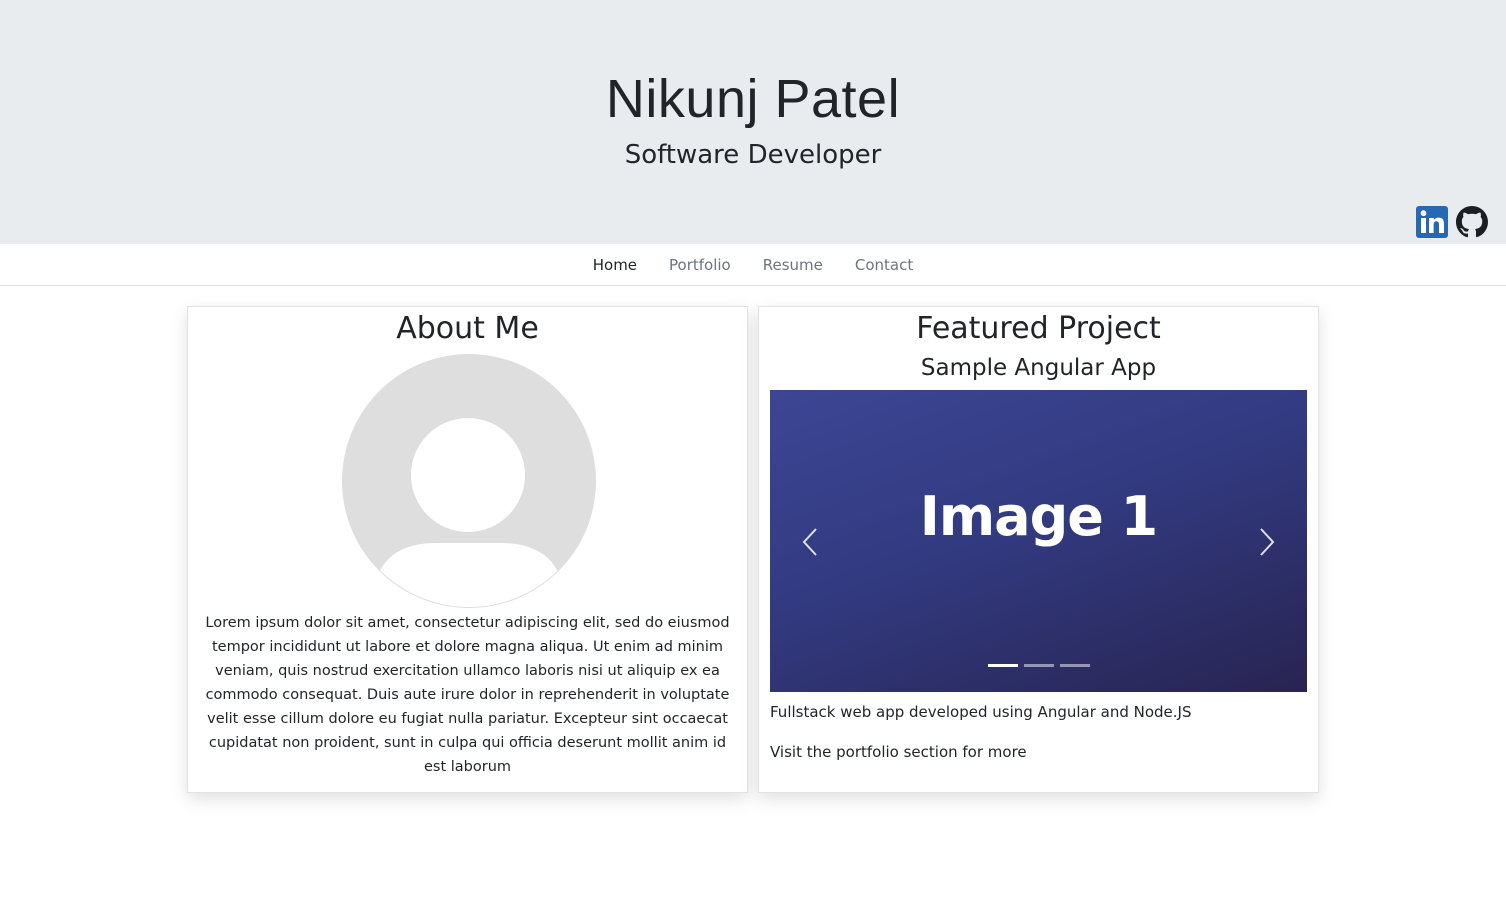 This screenshot has height=900, width=1506. I want to click on github-icon, so click(1472, 222).